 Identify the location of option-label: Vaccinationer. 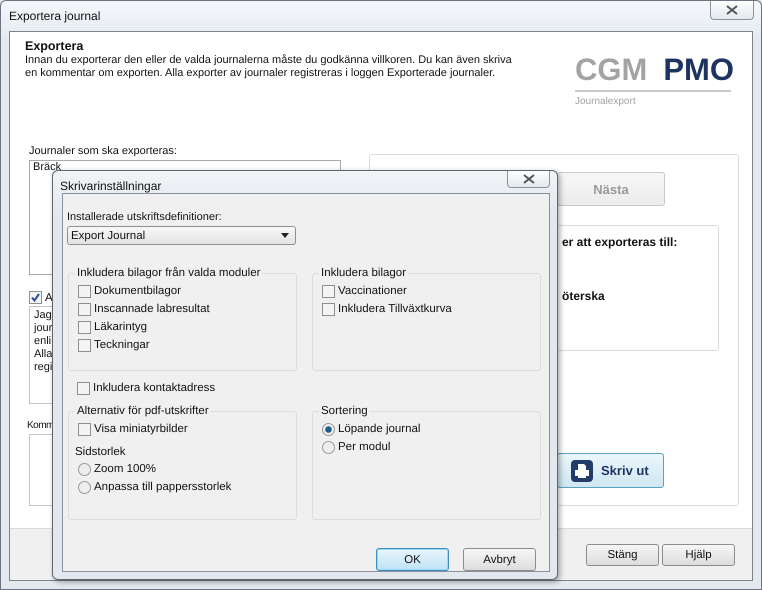
(372, 291).